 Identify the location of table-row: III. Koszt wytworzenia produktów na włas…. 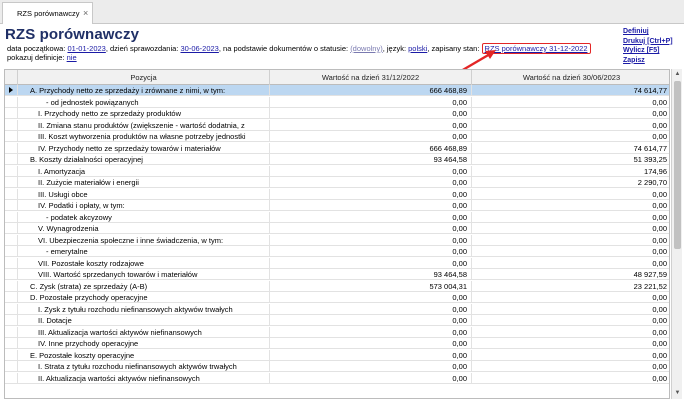
(337, 136).